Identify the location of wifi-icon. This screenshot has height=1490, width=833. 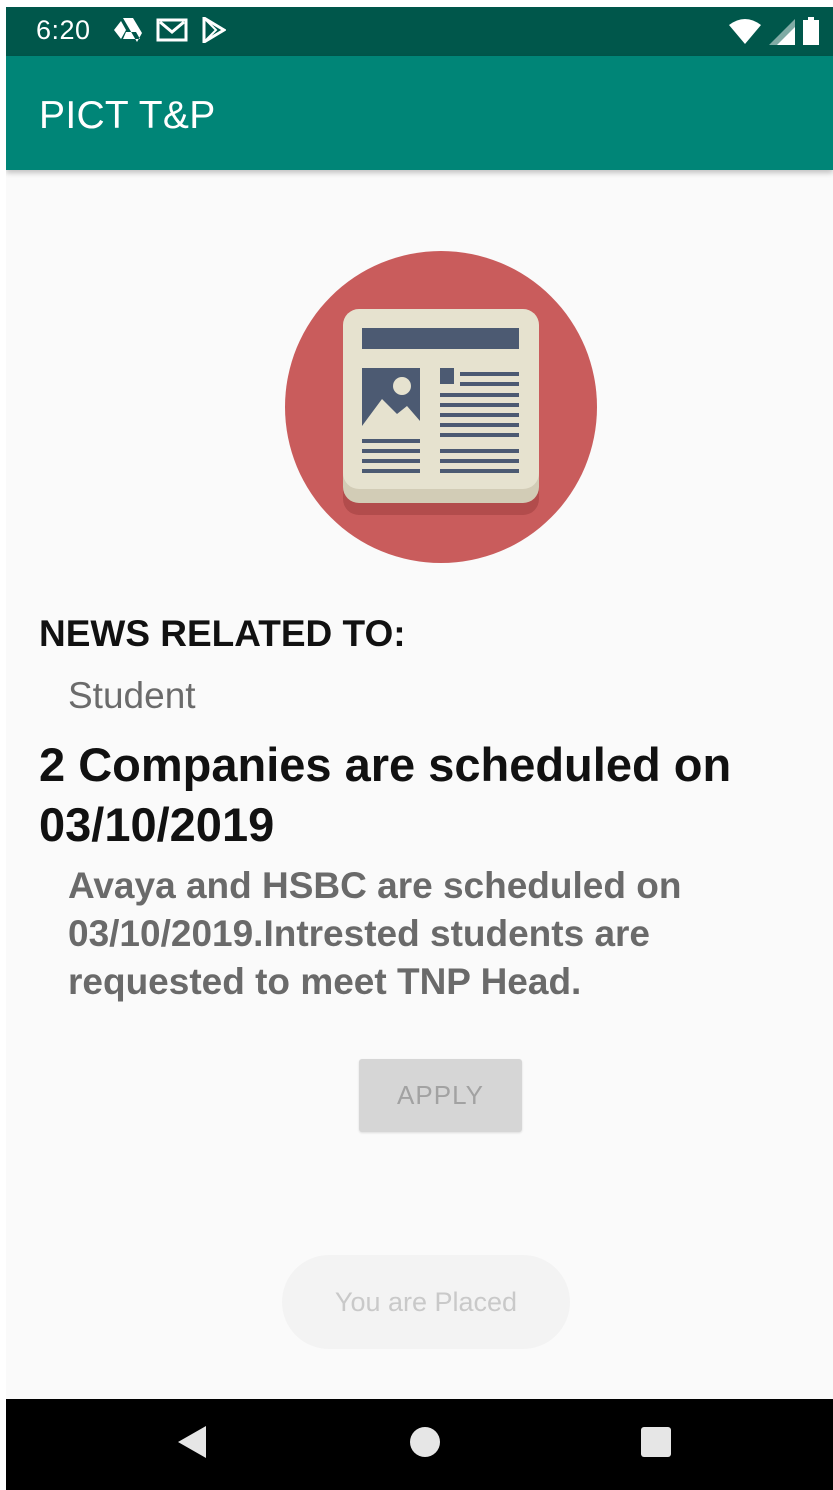
(745, 31).